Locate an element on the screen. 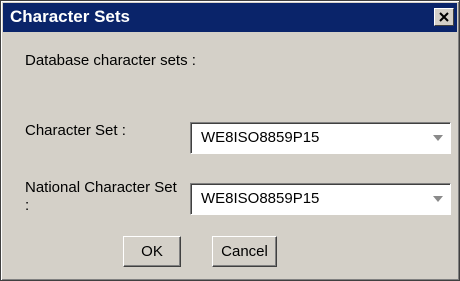 This screenshot has height=281, width=460. close-button is located at coordinates (444, 17).